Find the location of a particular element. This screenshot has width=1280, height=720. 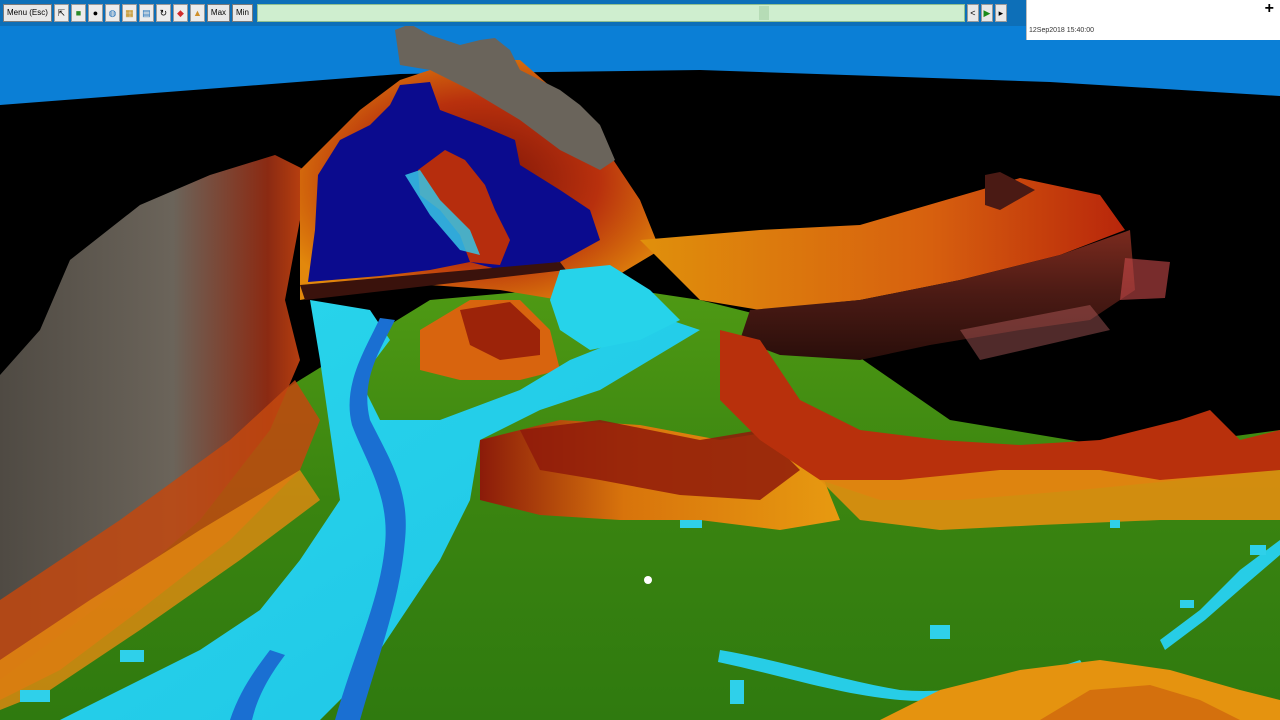

cursor-icon is located at coordinates (648, 580).